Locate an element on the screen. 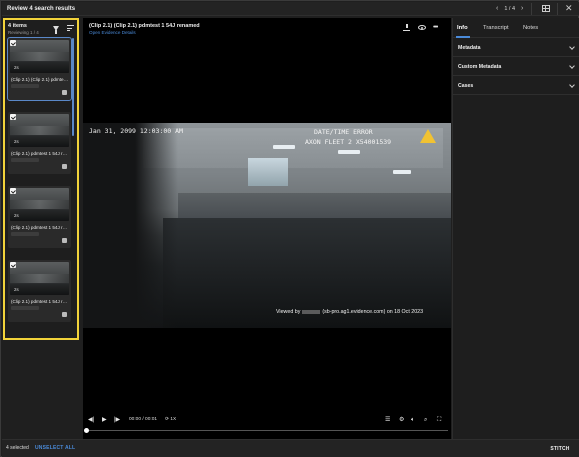  skip-back-icon: ◀| is located at coordinates (91, 420).